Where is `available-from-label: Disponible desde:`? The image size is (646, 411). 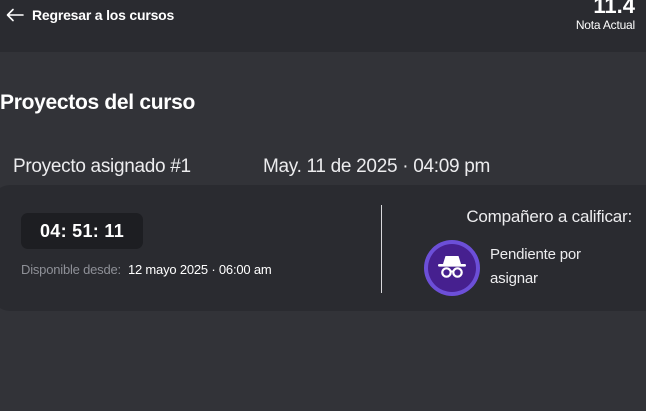 available-from-label: Disponible desde: is located at coordinates (71, 269).